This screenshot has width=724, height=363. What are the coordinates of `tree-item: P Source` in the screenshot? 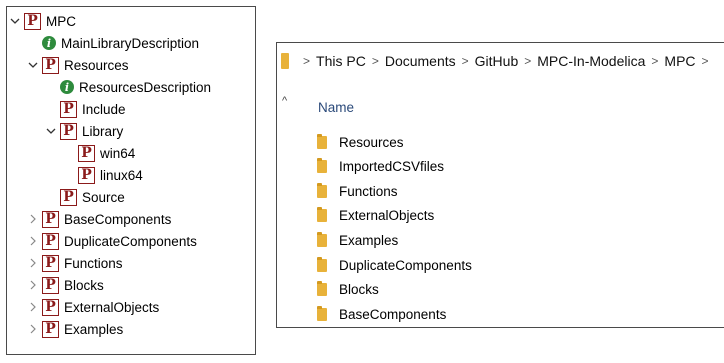 It's located at (85, 197).